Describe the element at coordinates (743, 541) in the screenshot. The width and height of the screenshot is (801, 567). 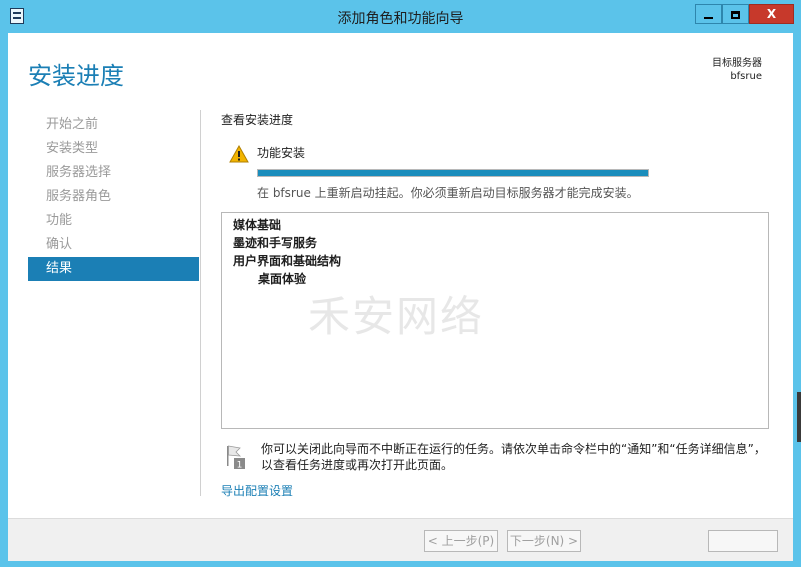
I see `install-button` at that location.